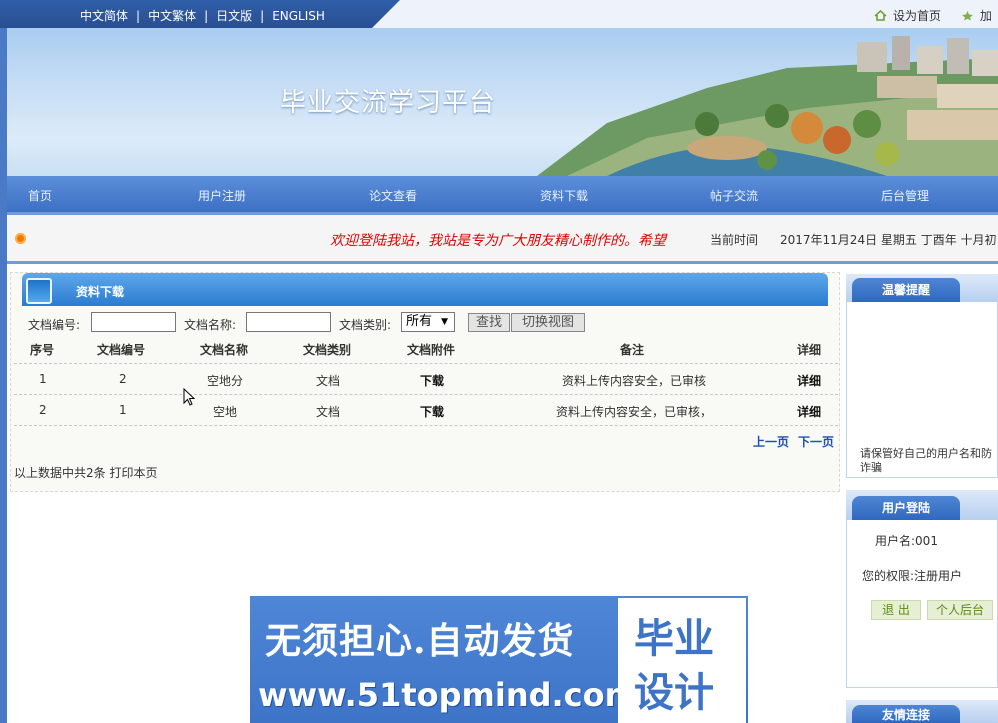 The width and height of the screenshot is (998, 723). I want to click on tips-title: 温馨提醒, so click(906, 290).